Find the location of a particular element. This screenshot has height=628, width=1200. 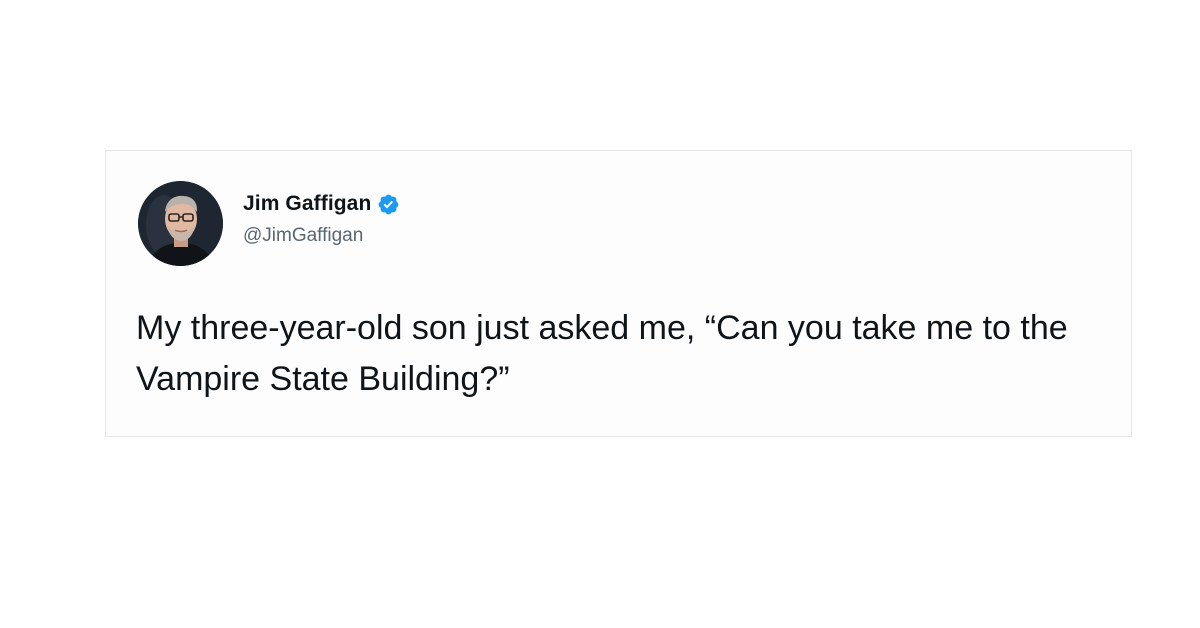

avatar-photo-icon is located at coordinates (180, 223).